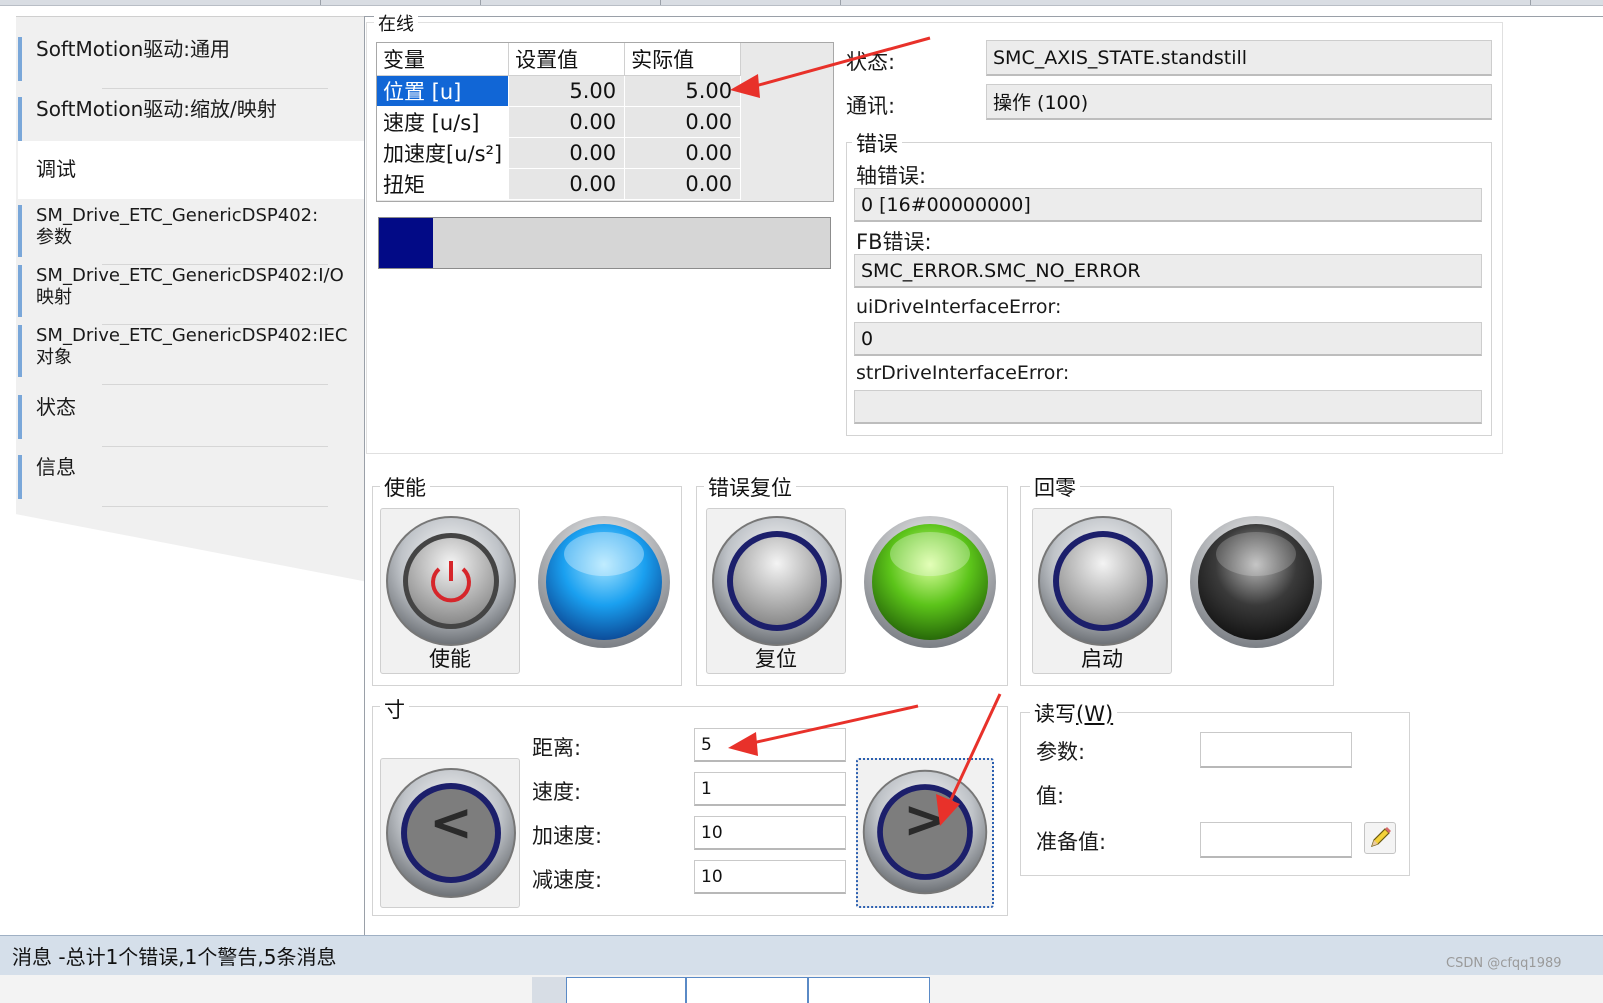 The height and width of the screenshot is (1003, 1603). I want to click on online-group-title: 在线, so click(396, 22).